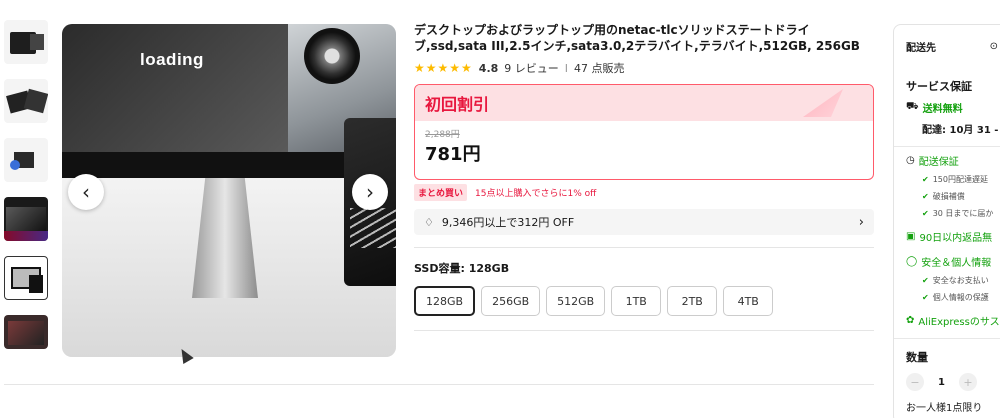 The height and width of the screenshot is (418, 1000). Describe the element at coordinates (599, 68) in the screenshot. I see `sold-count: 47 点販売` at that location.